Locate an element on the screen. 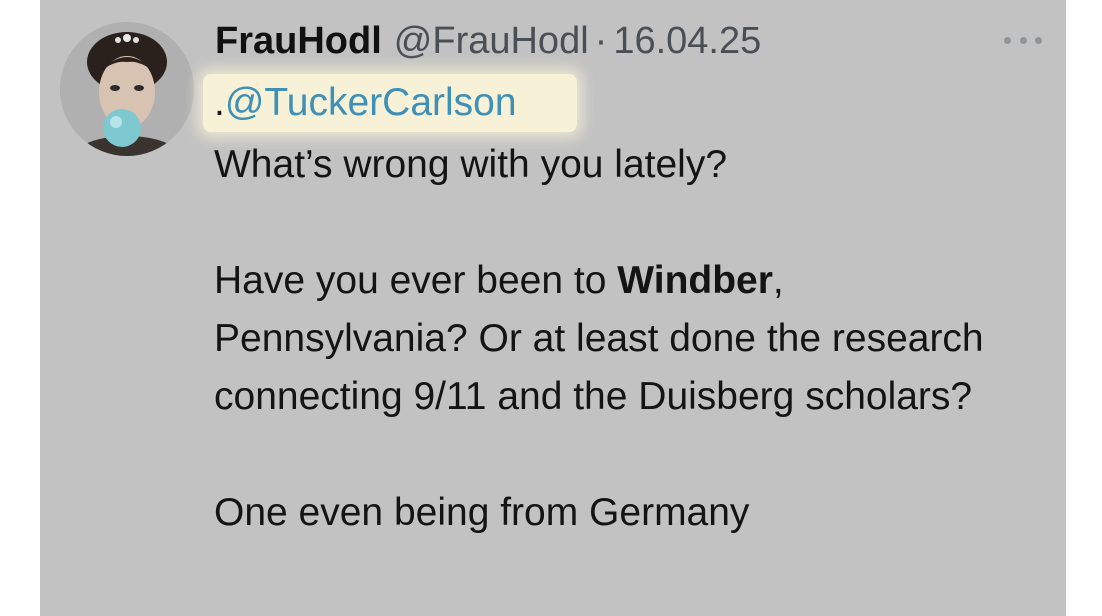 The image size is (1102, 616). tweet-header: FrauHodl @FrauHodl · 16.04.25 is located at coordinates (488, 41).